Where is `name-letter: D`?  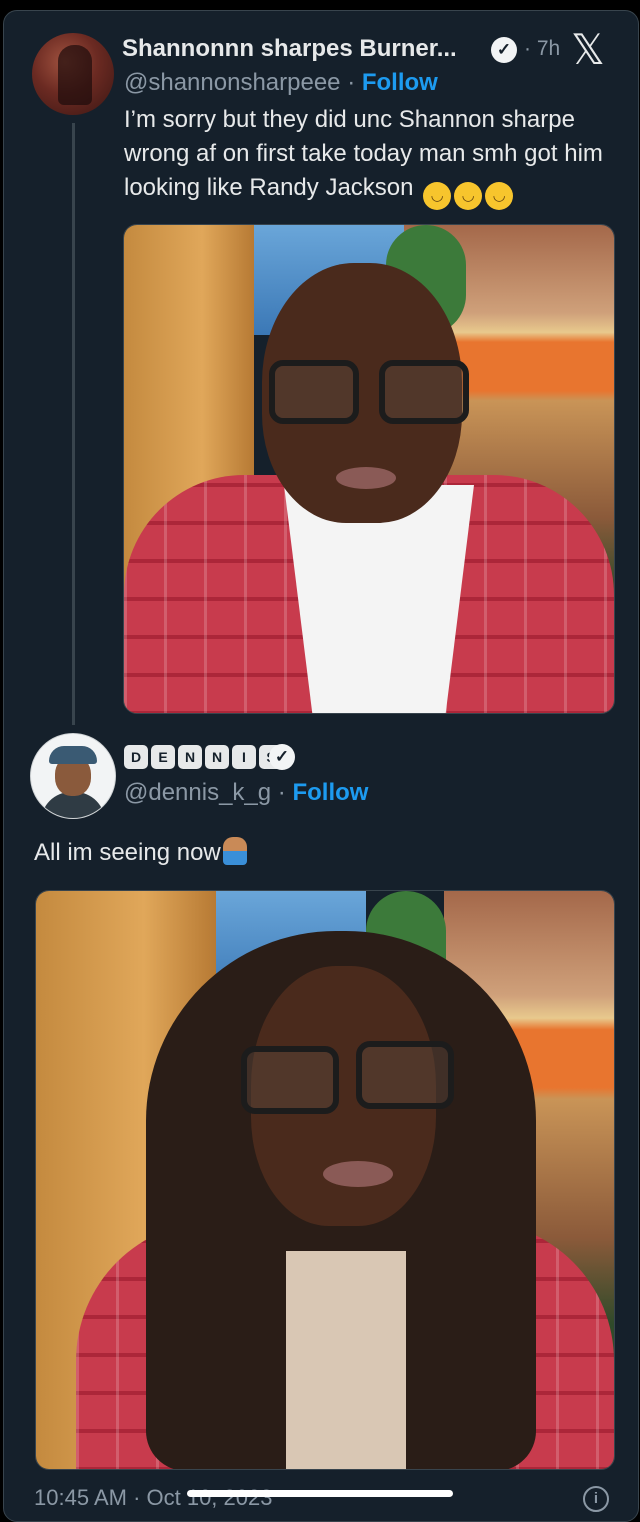
name-letter: D is located at coordinates (136, 757).